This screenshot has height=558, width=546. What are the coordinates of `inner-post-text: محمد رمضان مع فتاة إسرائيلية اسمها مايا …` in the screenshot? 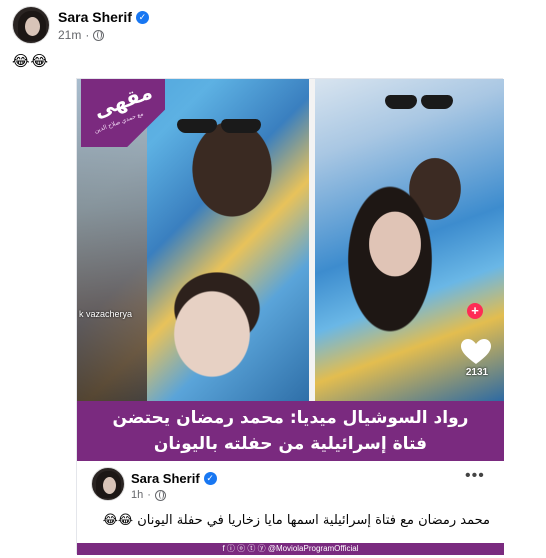 It's located at (296, 520).